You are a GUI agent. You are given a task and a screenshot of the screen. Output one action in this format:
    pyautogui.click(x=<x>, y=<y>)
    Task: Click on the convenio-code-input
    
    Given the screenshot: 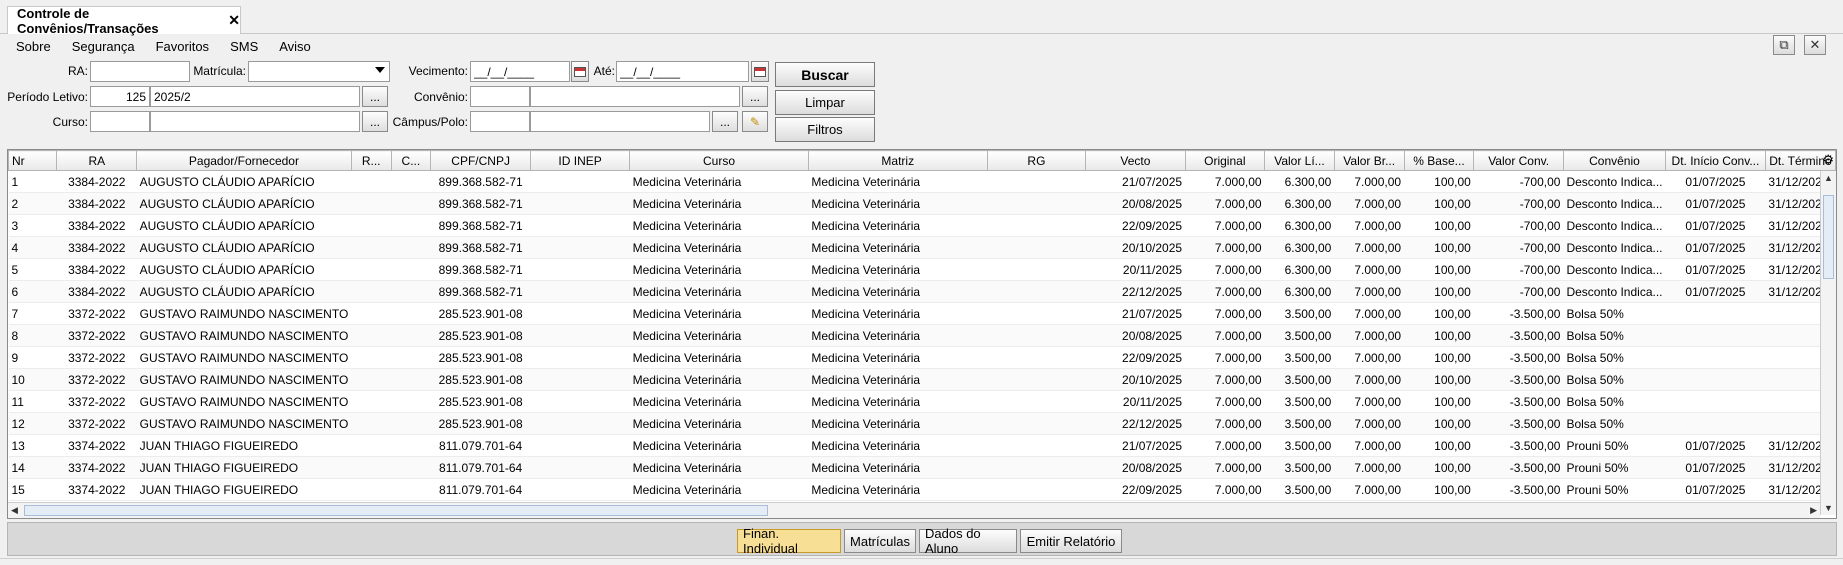 What is the action you would take?
    pyautogui.click(x=500, y=96)
    